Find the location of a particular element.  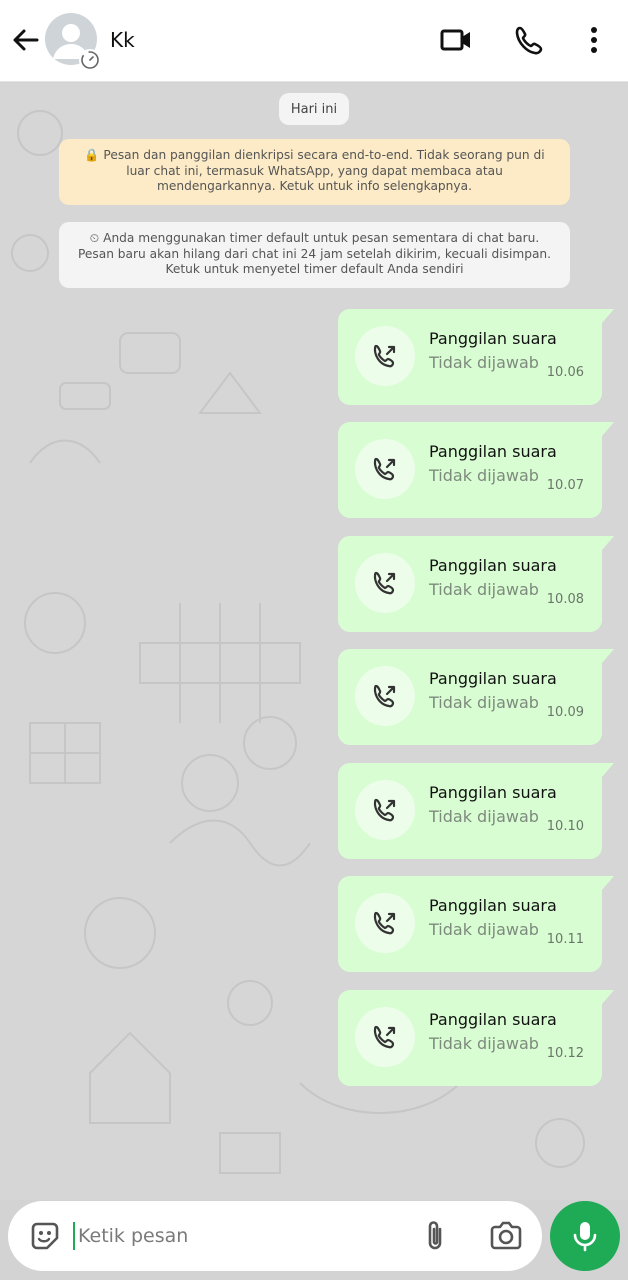

more-options-button is located at coordinates (596, 40).